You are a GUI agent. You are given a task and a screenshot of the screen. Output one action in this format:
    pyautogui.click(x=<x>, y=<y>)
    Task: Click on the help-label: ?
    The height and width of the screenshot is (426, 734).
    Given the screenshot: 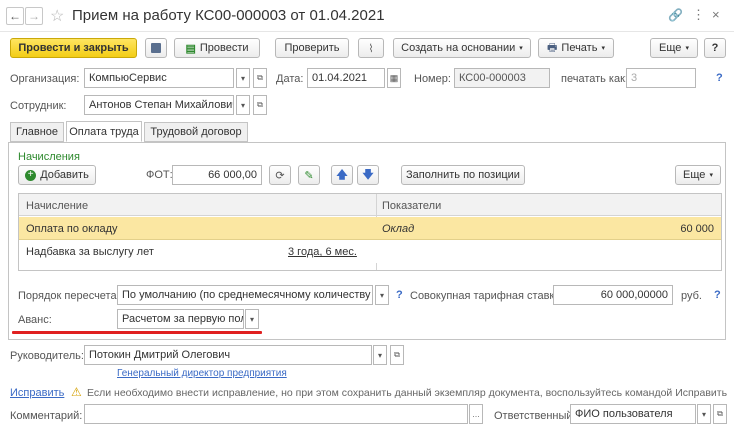 What is the action you would take?
    pyautogui.click(x=715, y=48)
    